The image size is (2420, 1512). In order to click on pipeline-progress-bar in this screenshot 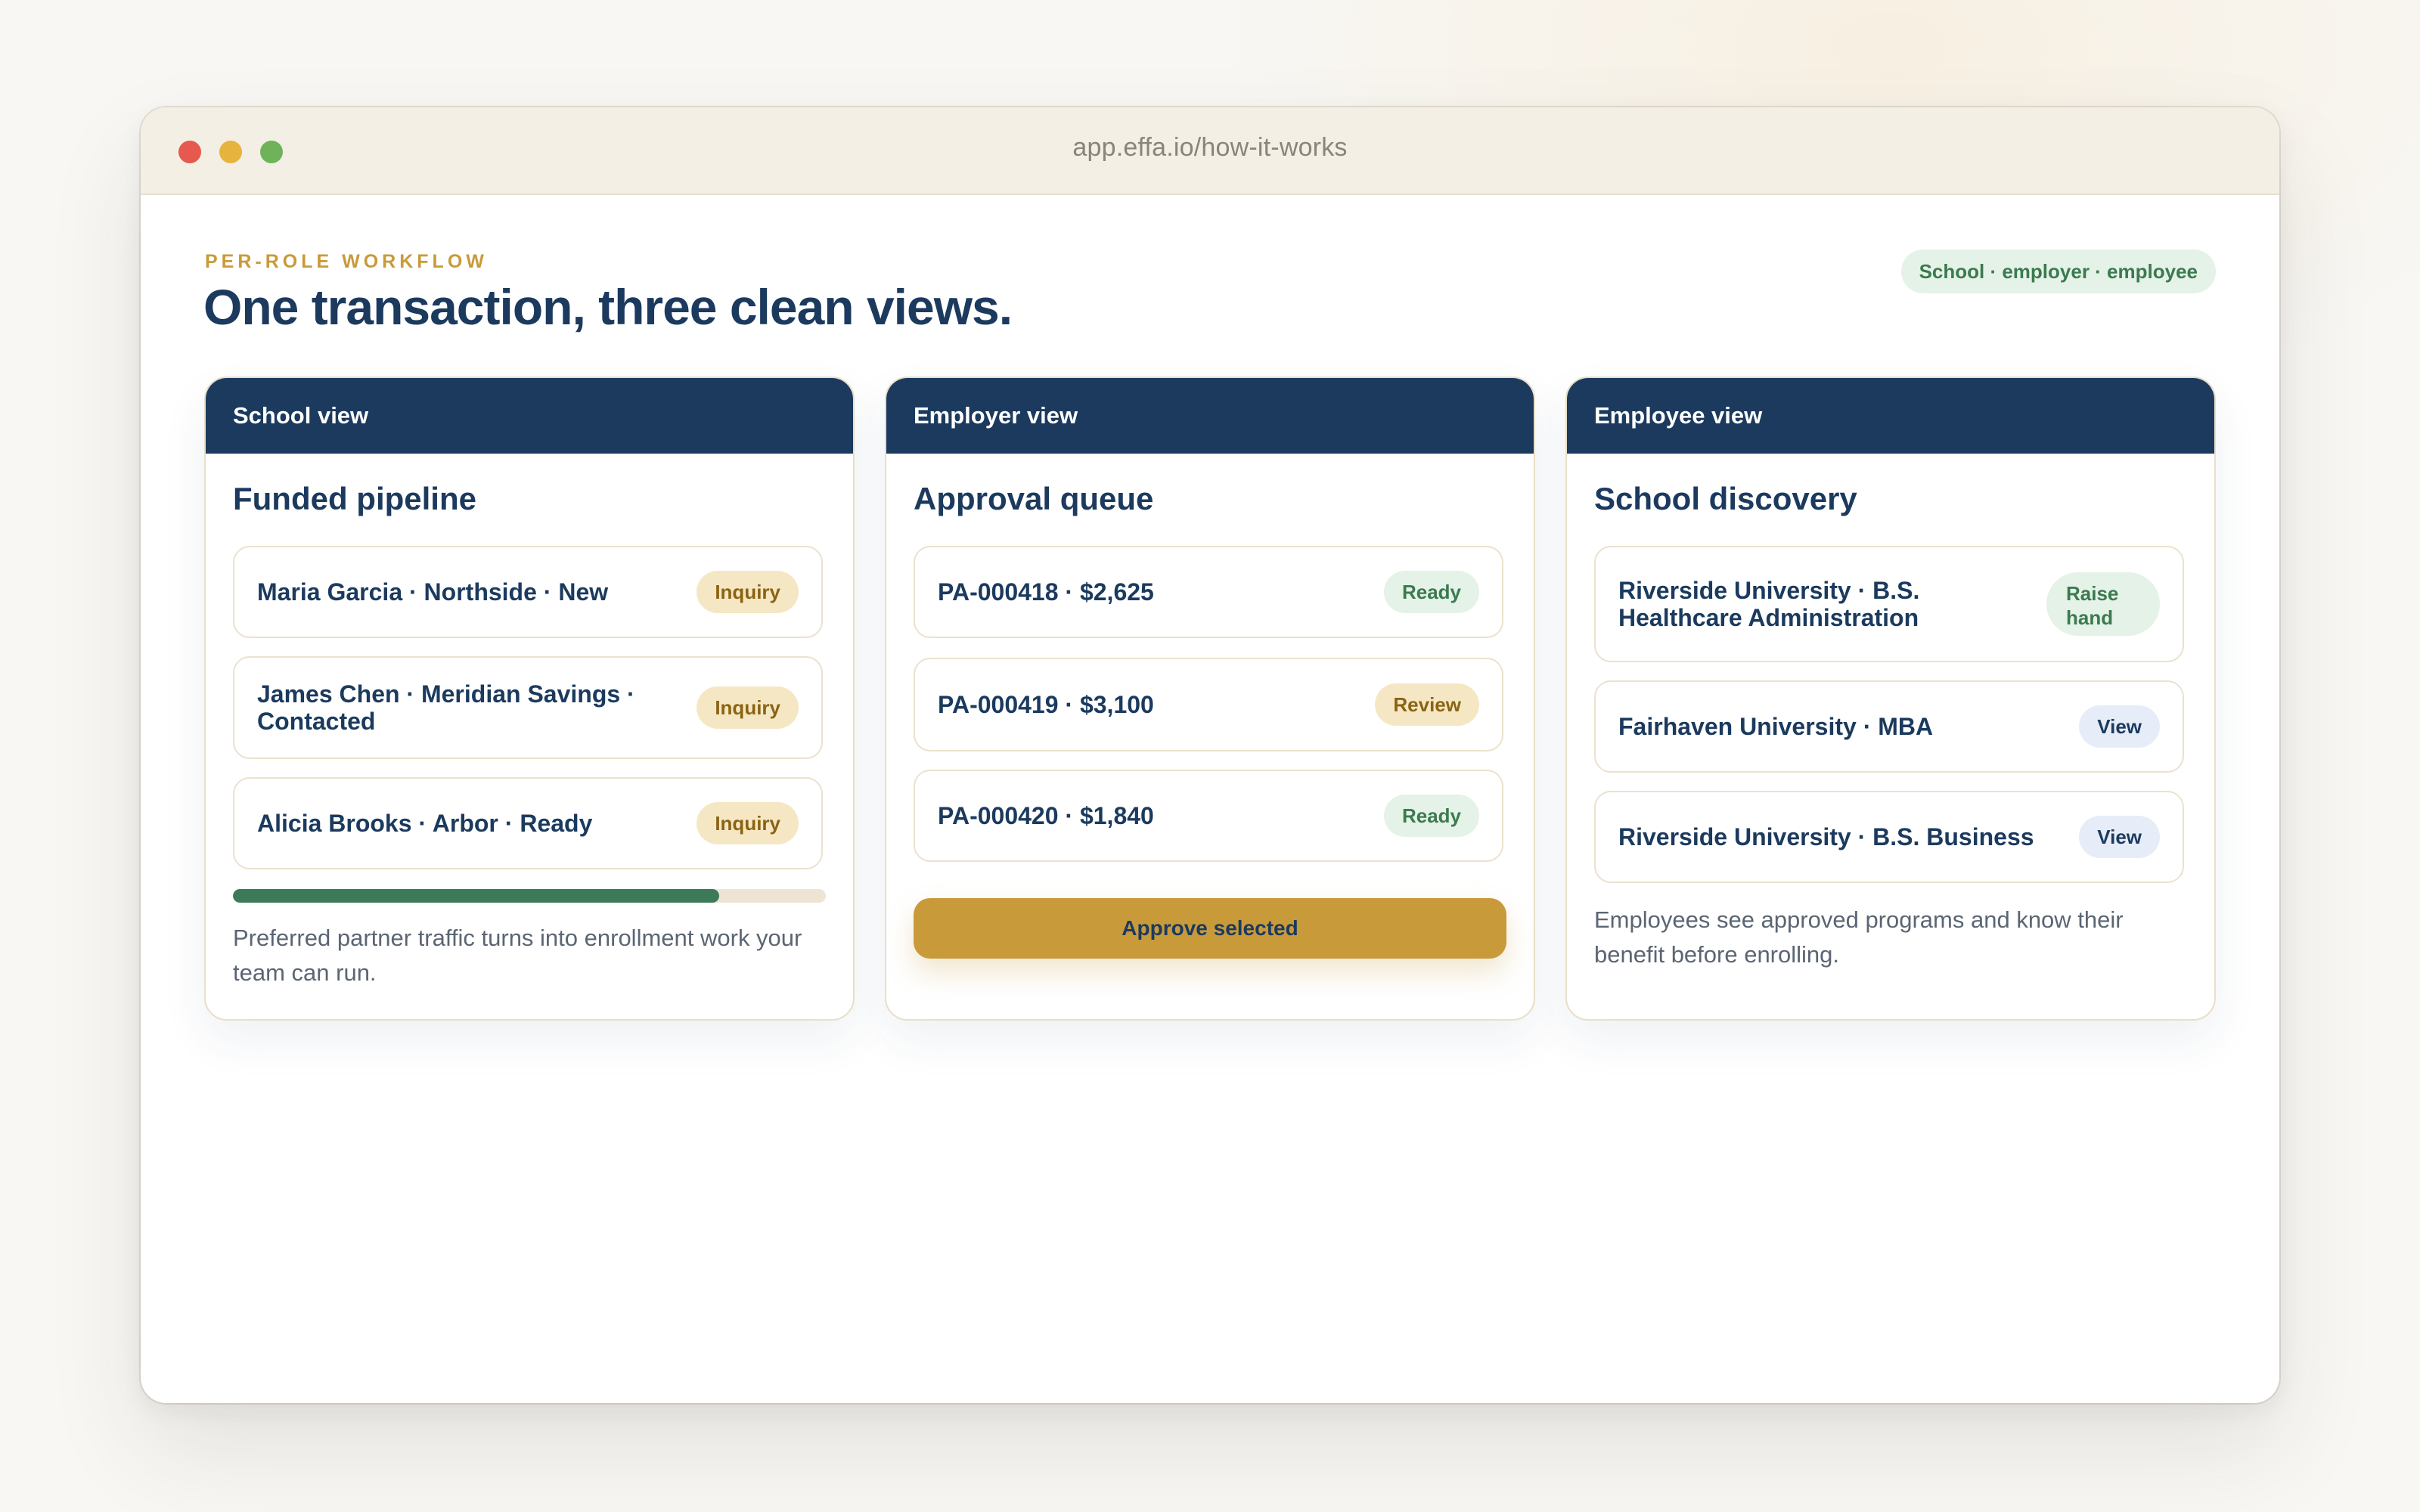, I will do `click(529, 896)`.